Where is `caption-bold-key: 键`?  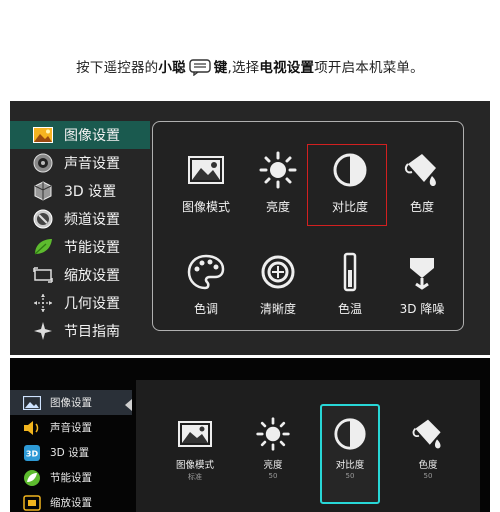
caption-bold-key: 键 is located at coordinates (220, 68).